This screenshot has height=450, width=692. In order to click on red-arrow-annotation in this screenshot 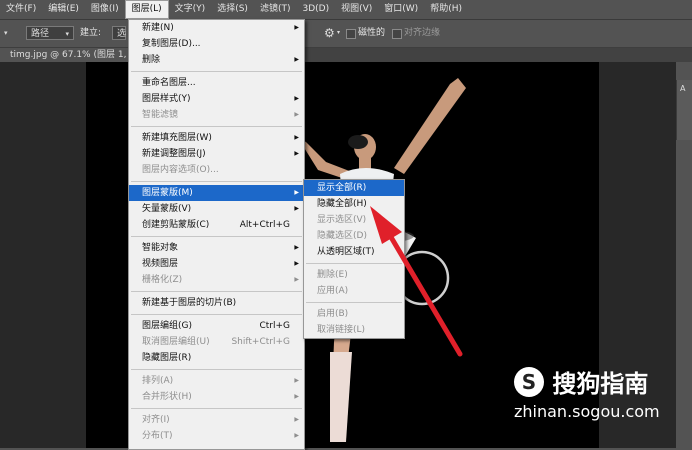, I will do `click(416, 281)`.